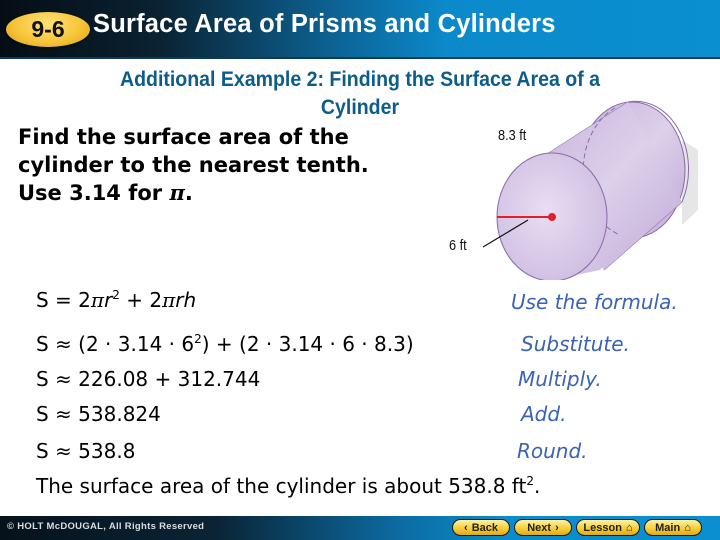  Describe the element at coordinates (63, 300) in the screenshot. I see `formula-part: S = 2` at that location.